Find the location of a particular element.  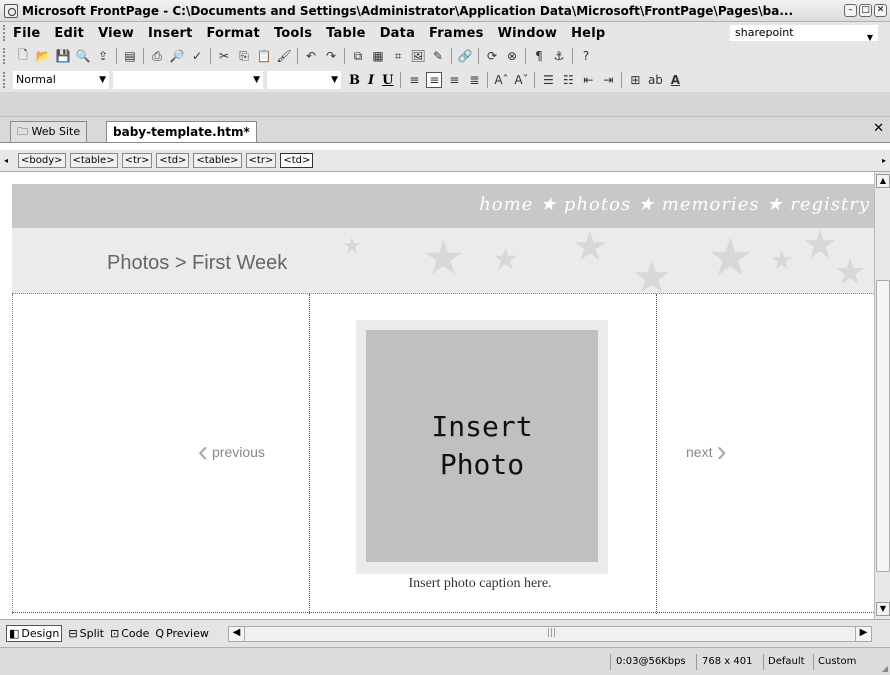

format-painter-icon: 🖌 is located at coordinates (284, 56).